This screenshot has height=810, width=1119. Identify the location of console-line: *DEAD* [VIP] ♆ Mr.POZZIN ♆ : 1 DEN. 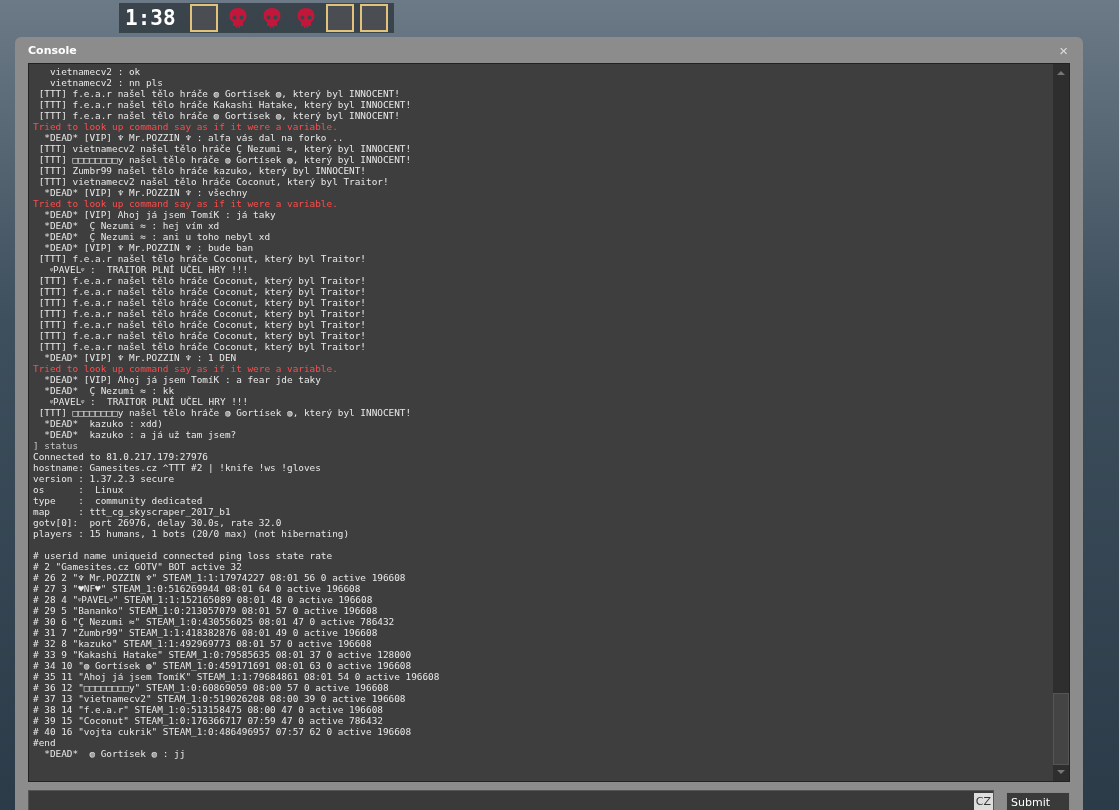
(140, 357).